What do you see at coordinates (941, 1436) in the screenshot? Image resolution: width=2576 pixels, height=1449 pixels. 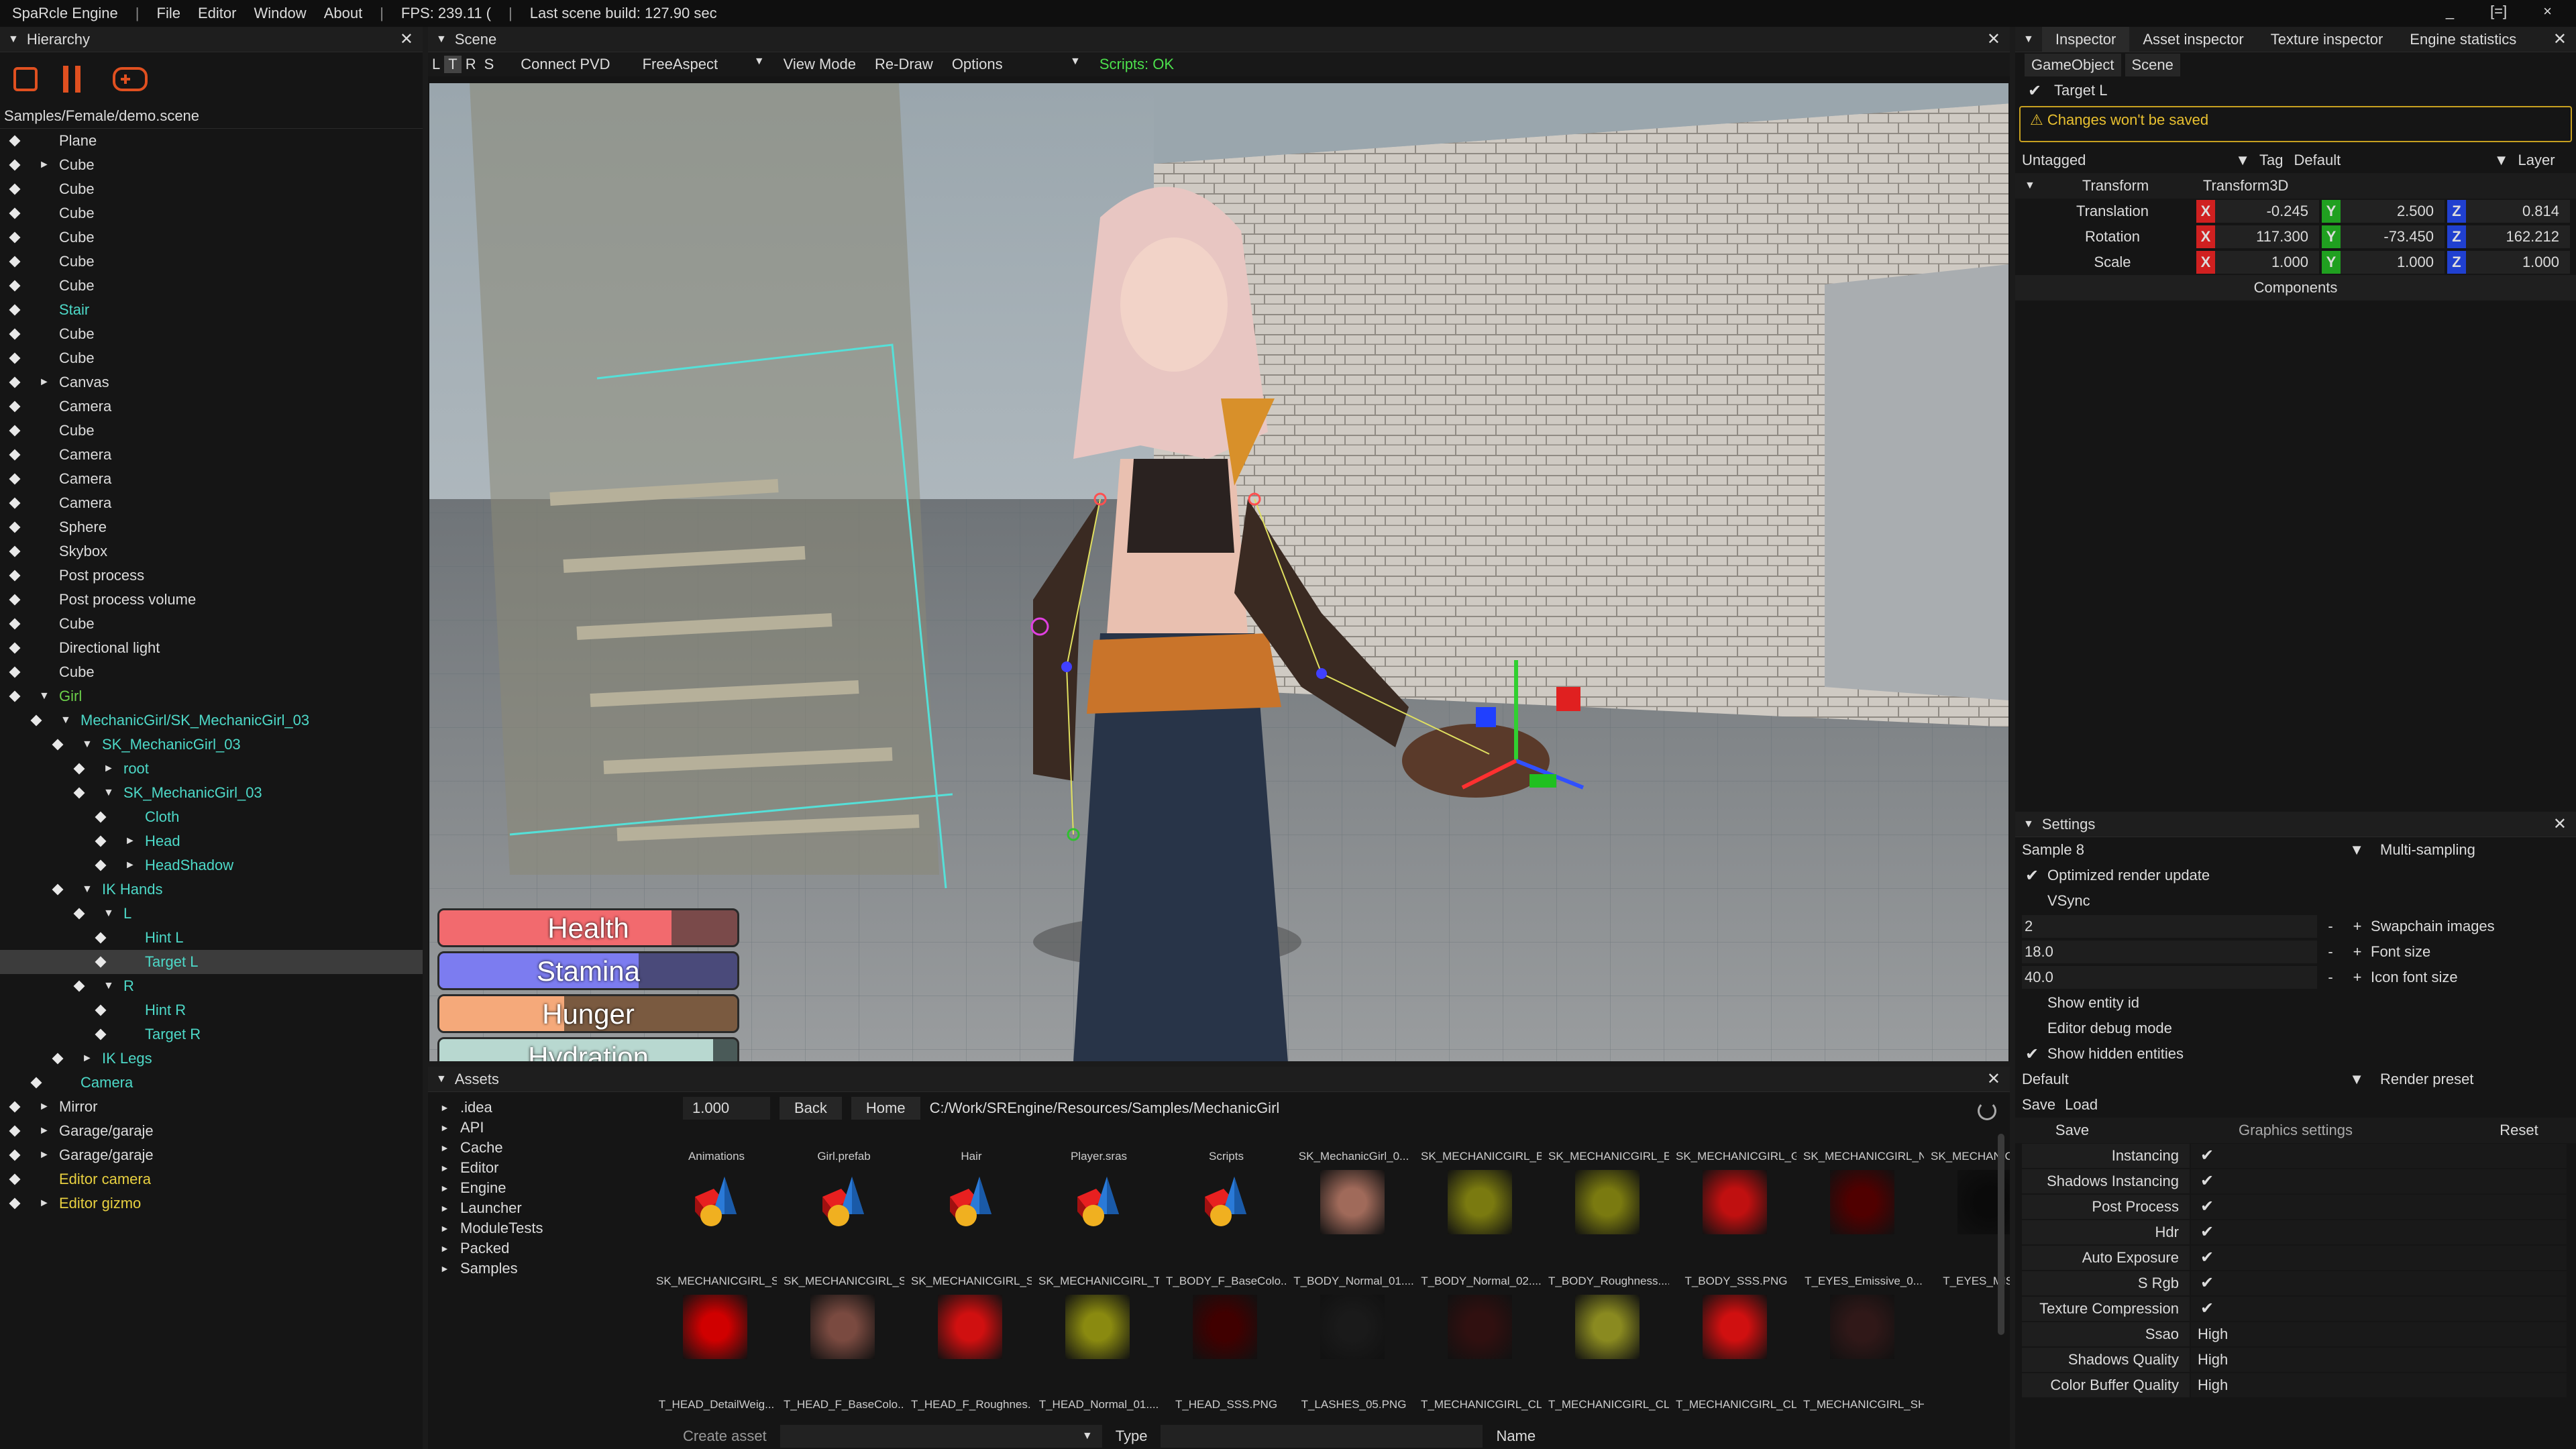 I see `create-asset-dropdown: ▼` at bounding box center [941, 1436].